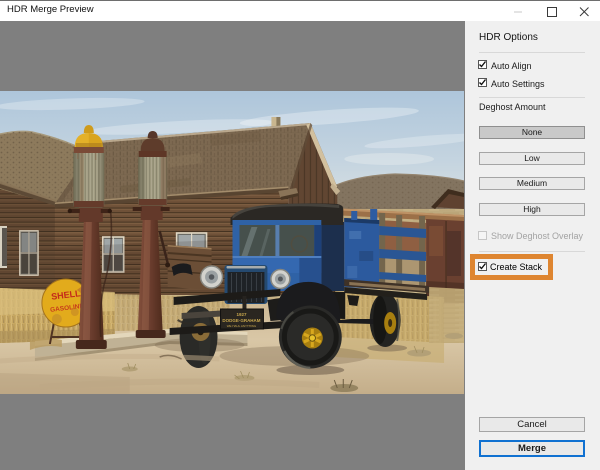 The width and height of the screenshot is (600, 470). I want to click on svg-text: 1927, so click(241, 314).